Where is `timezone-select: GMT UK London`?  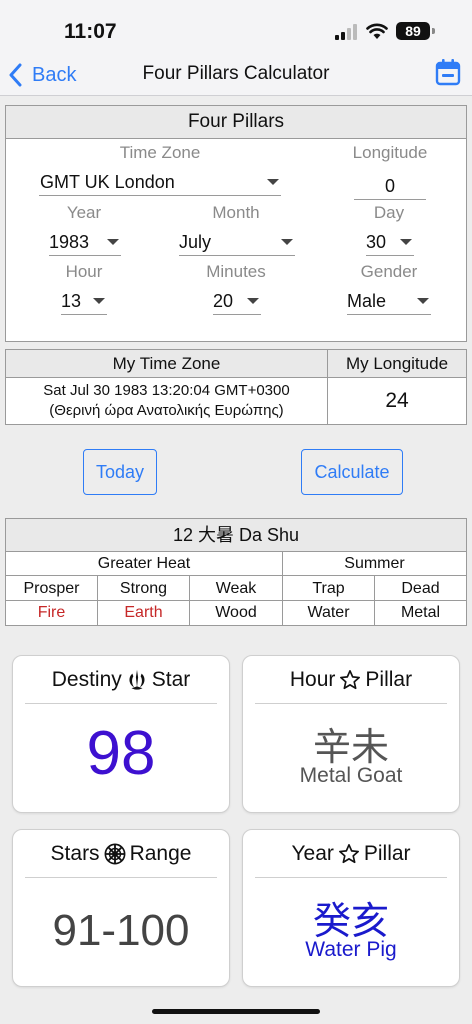
timezone-select: GMT UK London is located at coordinates (160, 182).